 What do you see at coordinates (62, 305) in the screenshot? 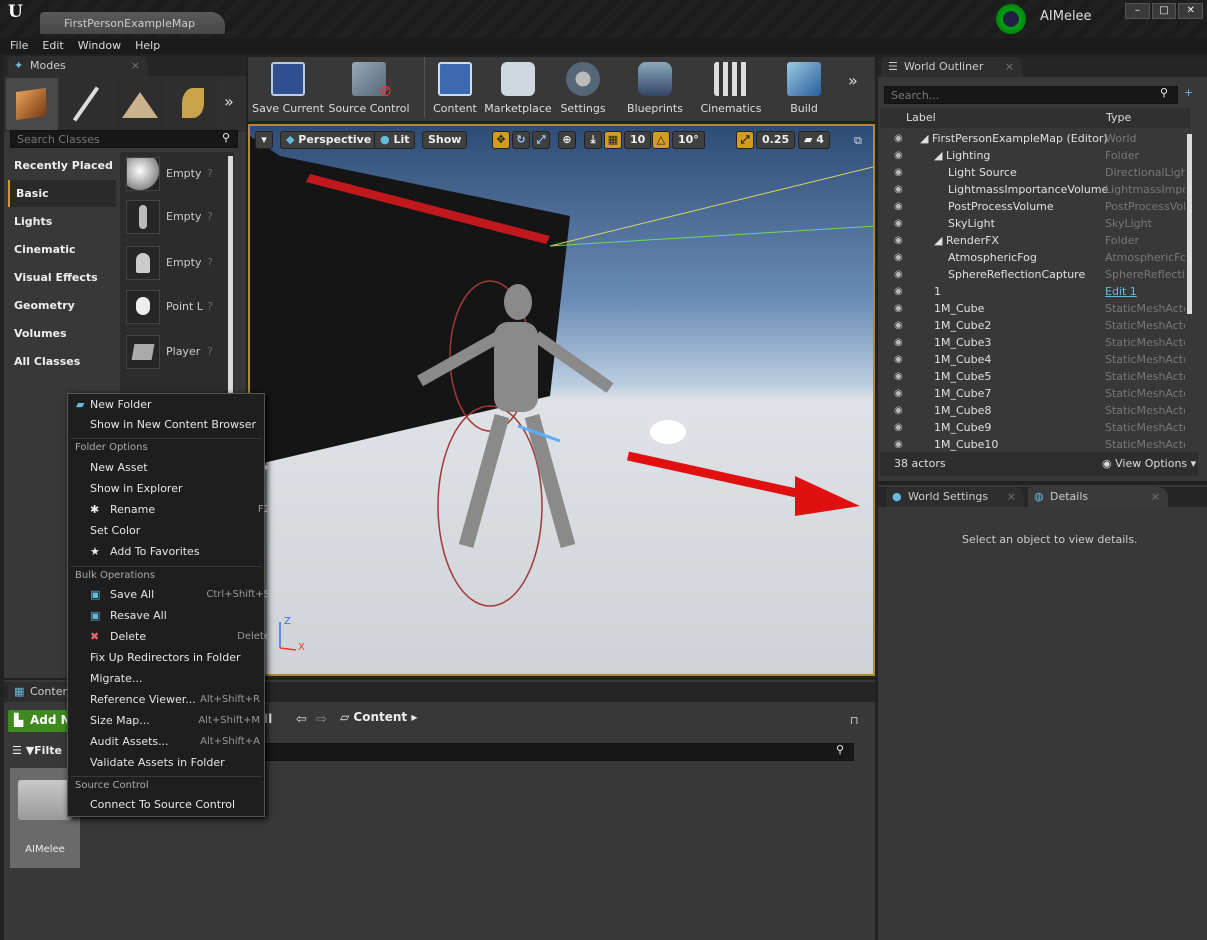
I see `category-geometry: Geometry` at bounding box center [62, 305].